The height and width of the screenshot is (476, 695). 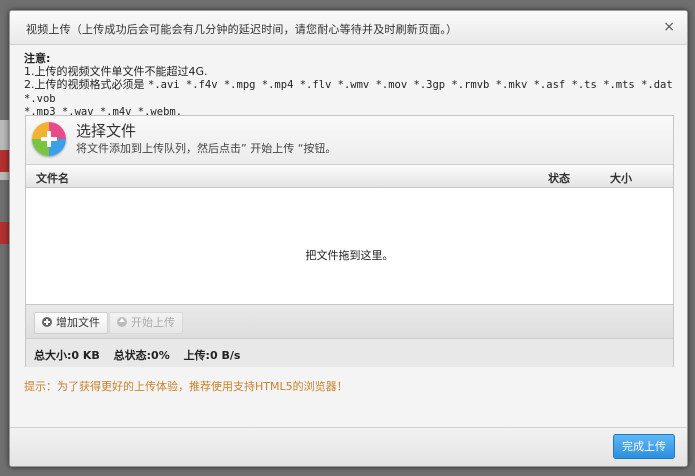 I want to click on stat-total-status: 总状态:0%, so click(x=141, y=355).